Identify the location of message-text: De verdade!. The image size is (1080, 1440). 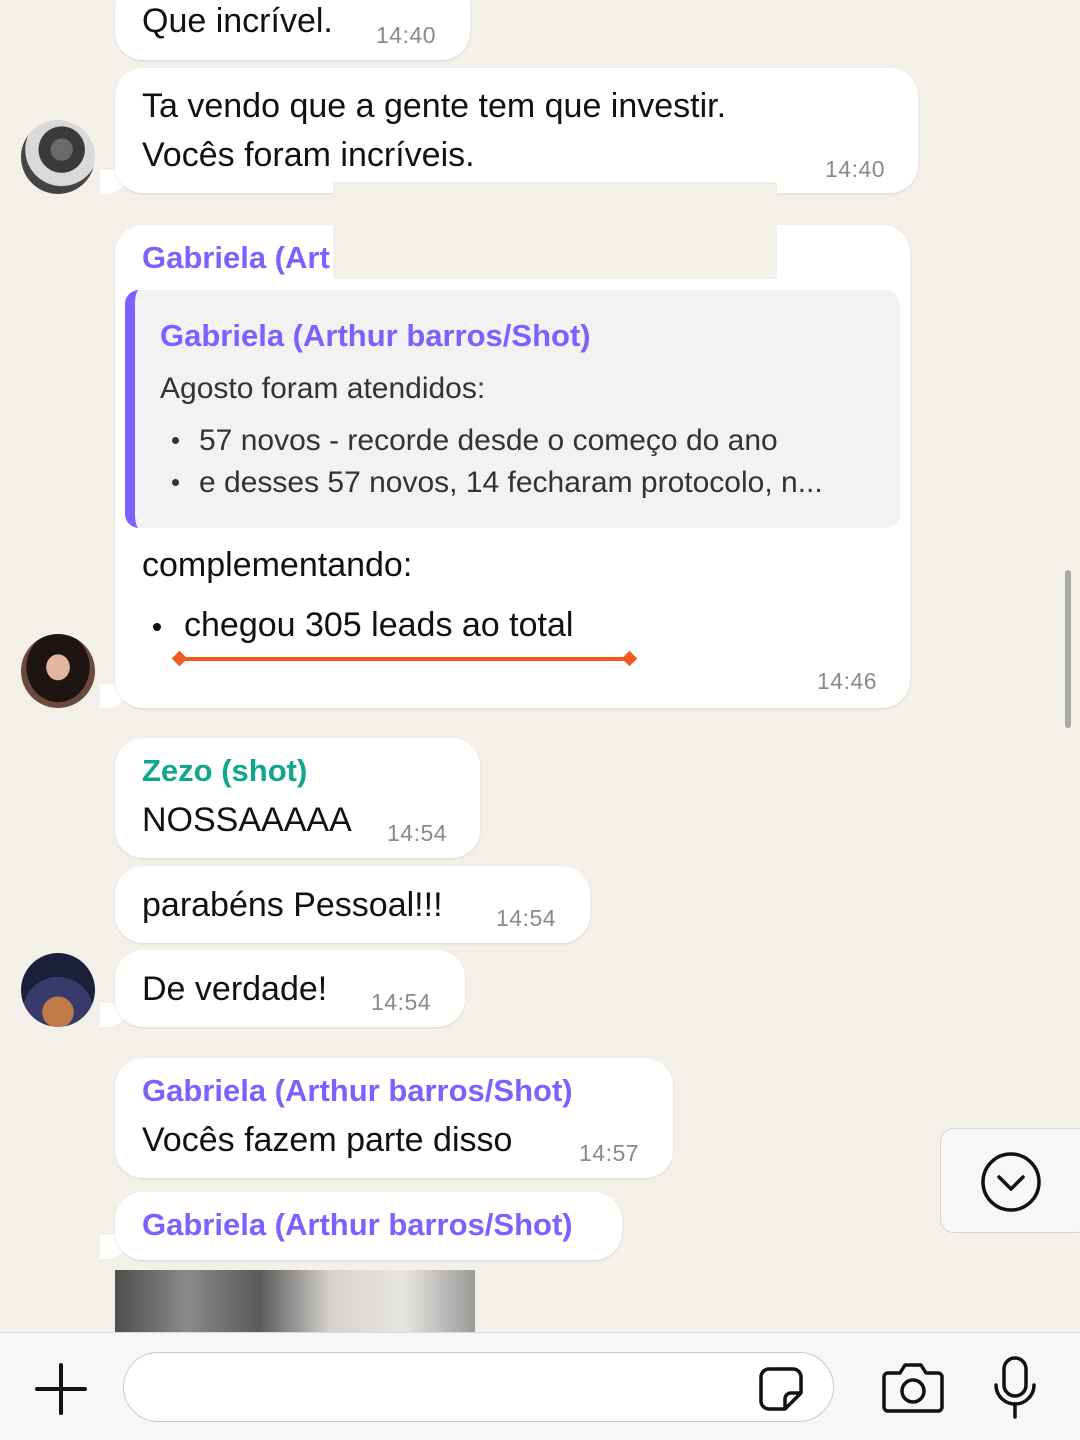
(235, 989).